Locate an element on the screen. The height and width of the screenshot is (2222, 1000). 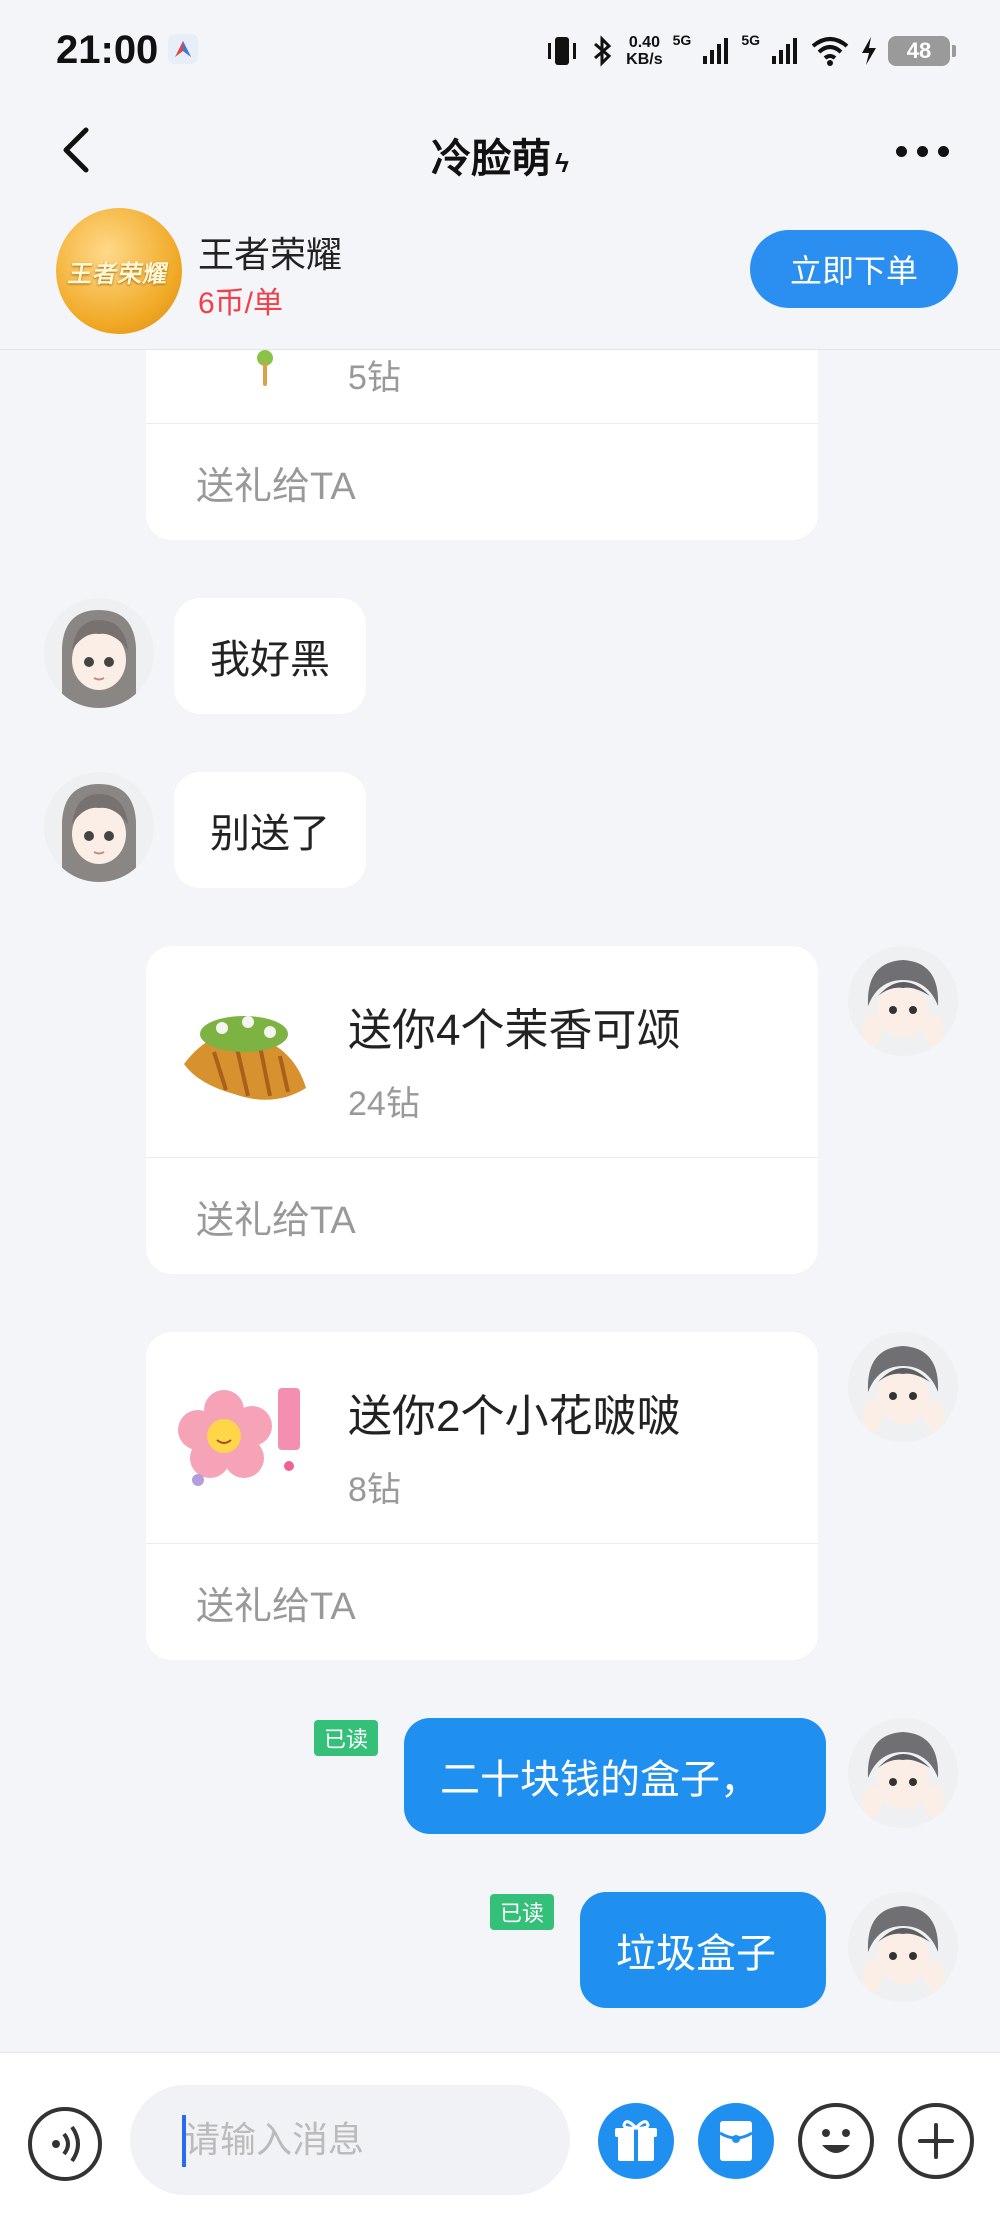
title-symbol: ϟ is located at coordinates (562, 163).